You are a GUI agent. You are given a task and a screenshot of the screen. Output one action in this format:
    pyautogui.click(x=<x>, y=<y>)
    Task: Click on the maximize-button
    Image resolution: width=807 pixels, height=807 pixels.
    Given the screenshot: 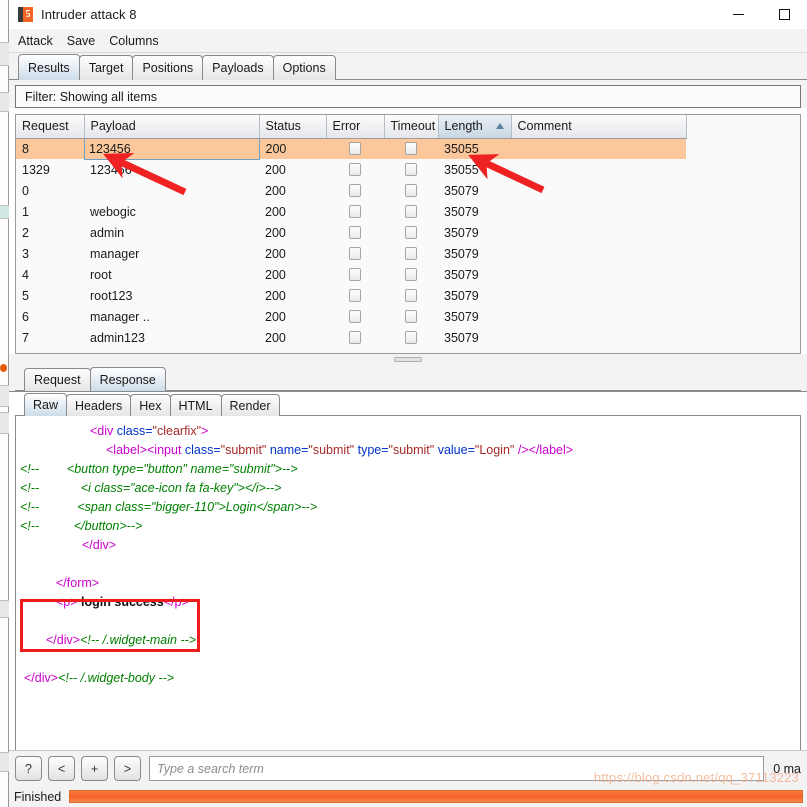 What is the action you would take?
    pyautogui.click(x=784, y=14)
    